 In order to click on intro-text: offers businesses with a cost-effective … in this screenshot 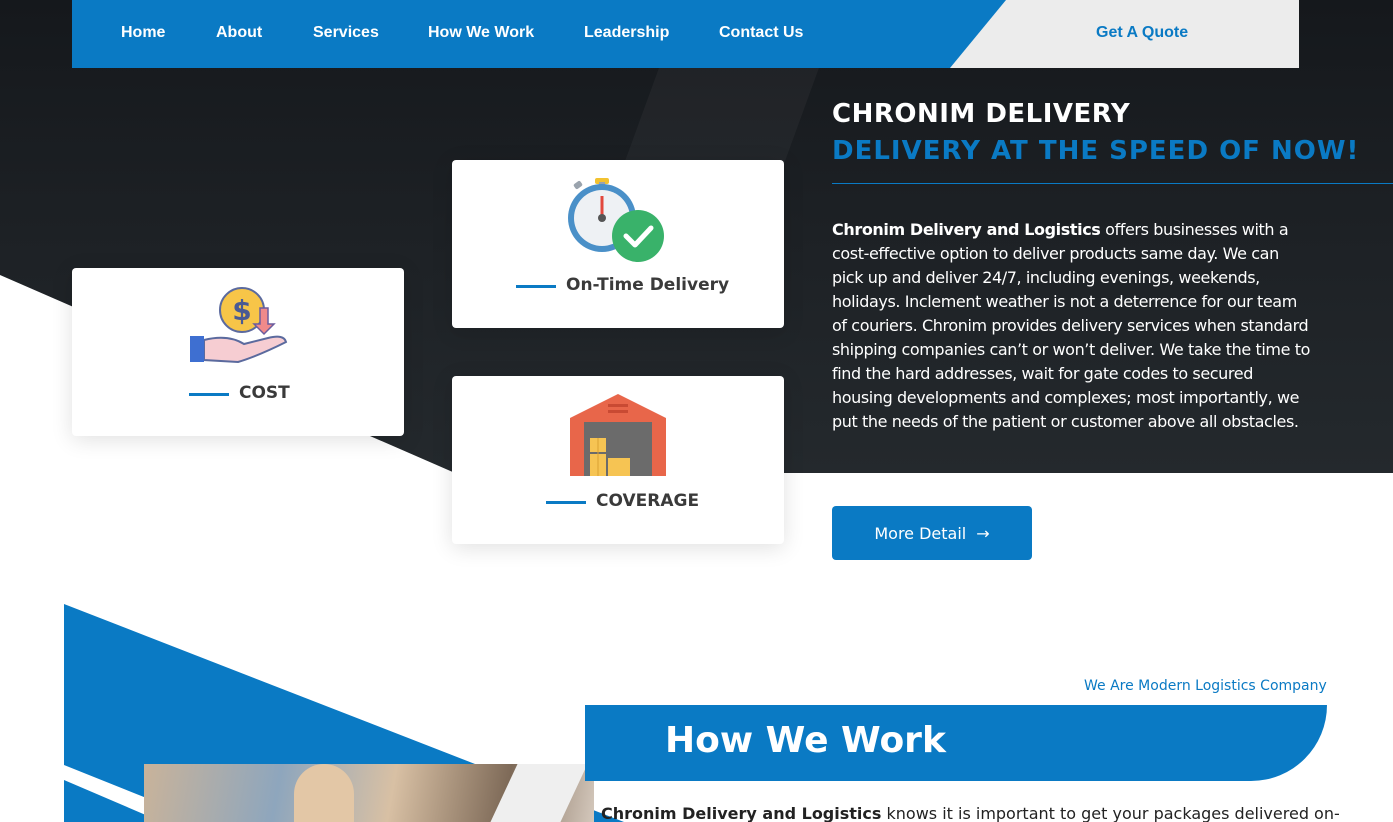, I will do `click(1071, 325)`.